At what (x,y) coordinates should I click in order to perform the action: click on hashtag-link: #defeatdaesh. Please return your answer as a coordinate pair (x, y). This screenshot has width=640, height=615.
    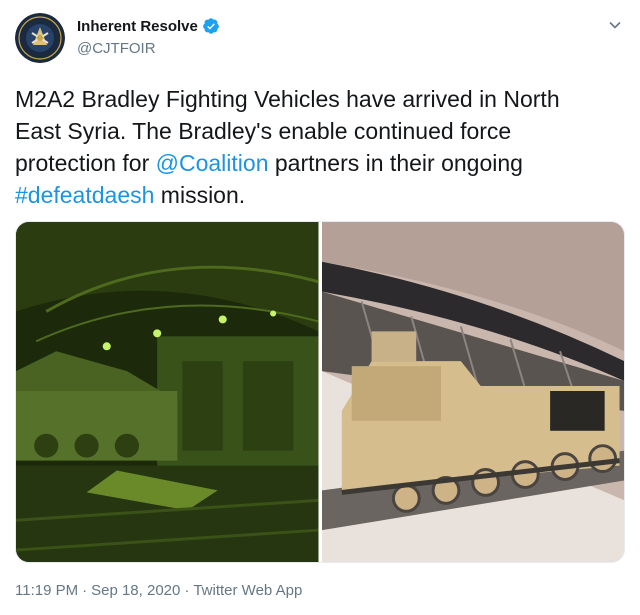
    Looking at the image, I should click on (84, 195).